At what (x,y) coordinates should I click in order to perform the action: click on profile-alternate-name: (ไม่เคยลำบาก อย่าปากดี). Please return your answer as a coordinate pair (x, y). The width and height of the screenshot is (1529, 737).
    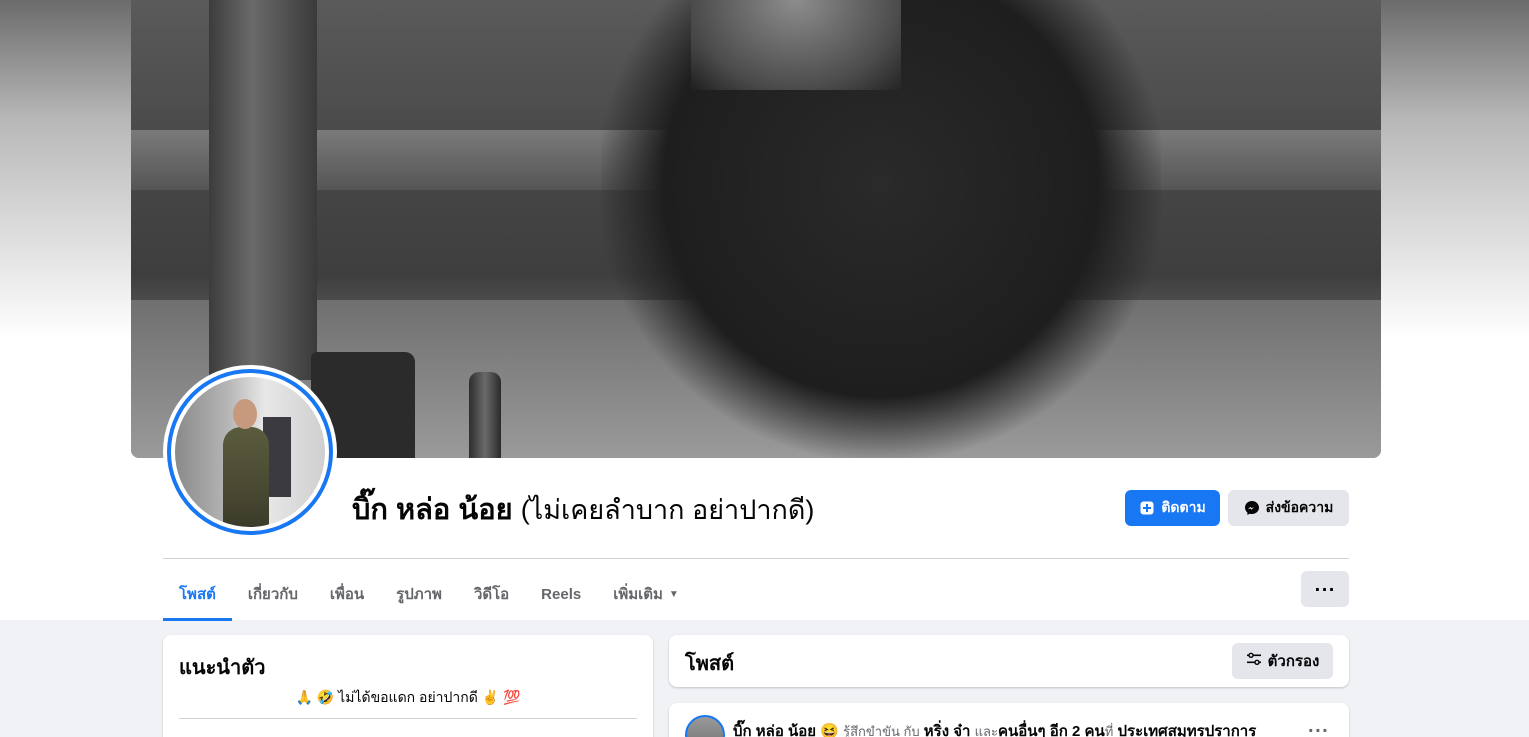
    Looking at the image, I should click on (667, 510).